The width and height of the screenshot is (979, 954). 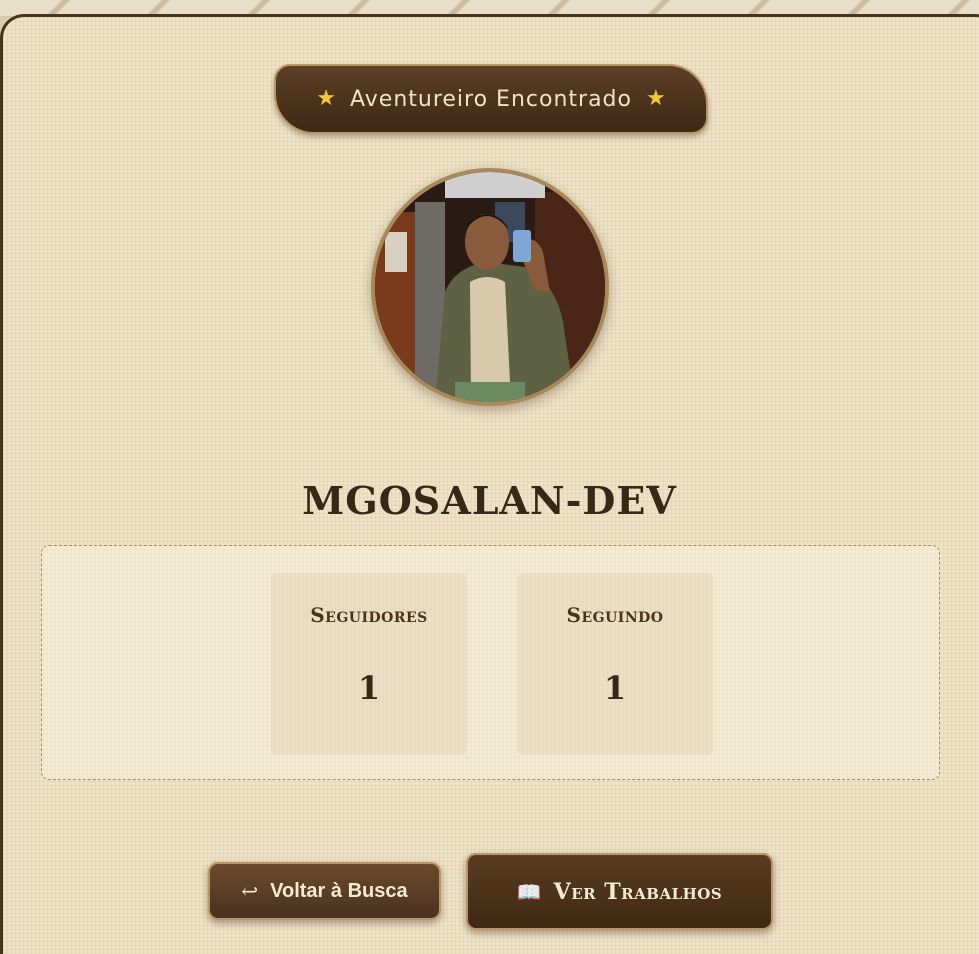 I want to click on title-banner: ★ Aventureiro Encontrado ★, so click(x=491, y=99).